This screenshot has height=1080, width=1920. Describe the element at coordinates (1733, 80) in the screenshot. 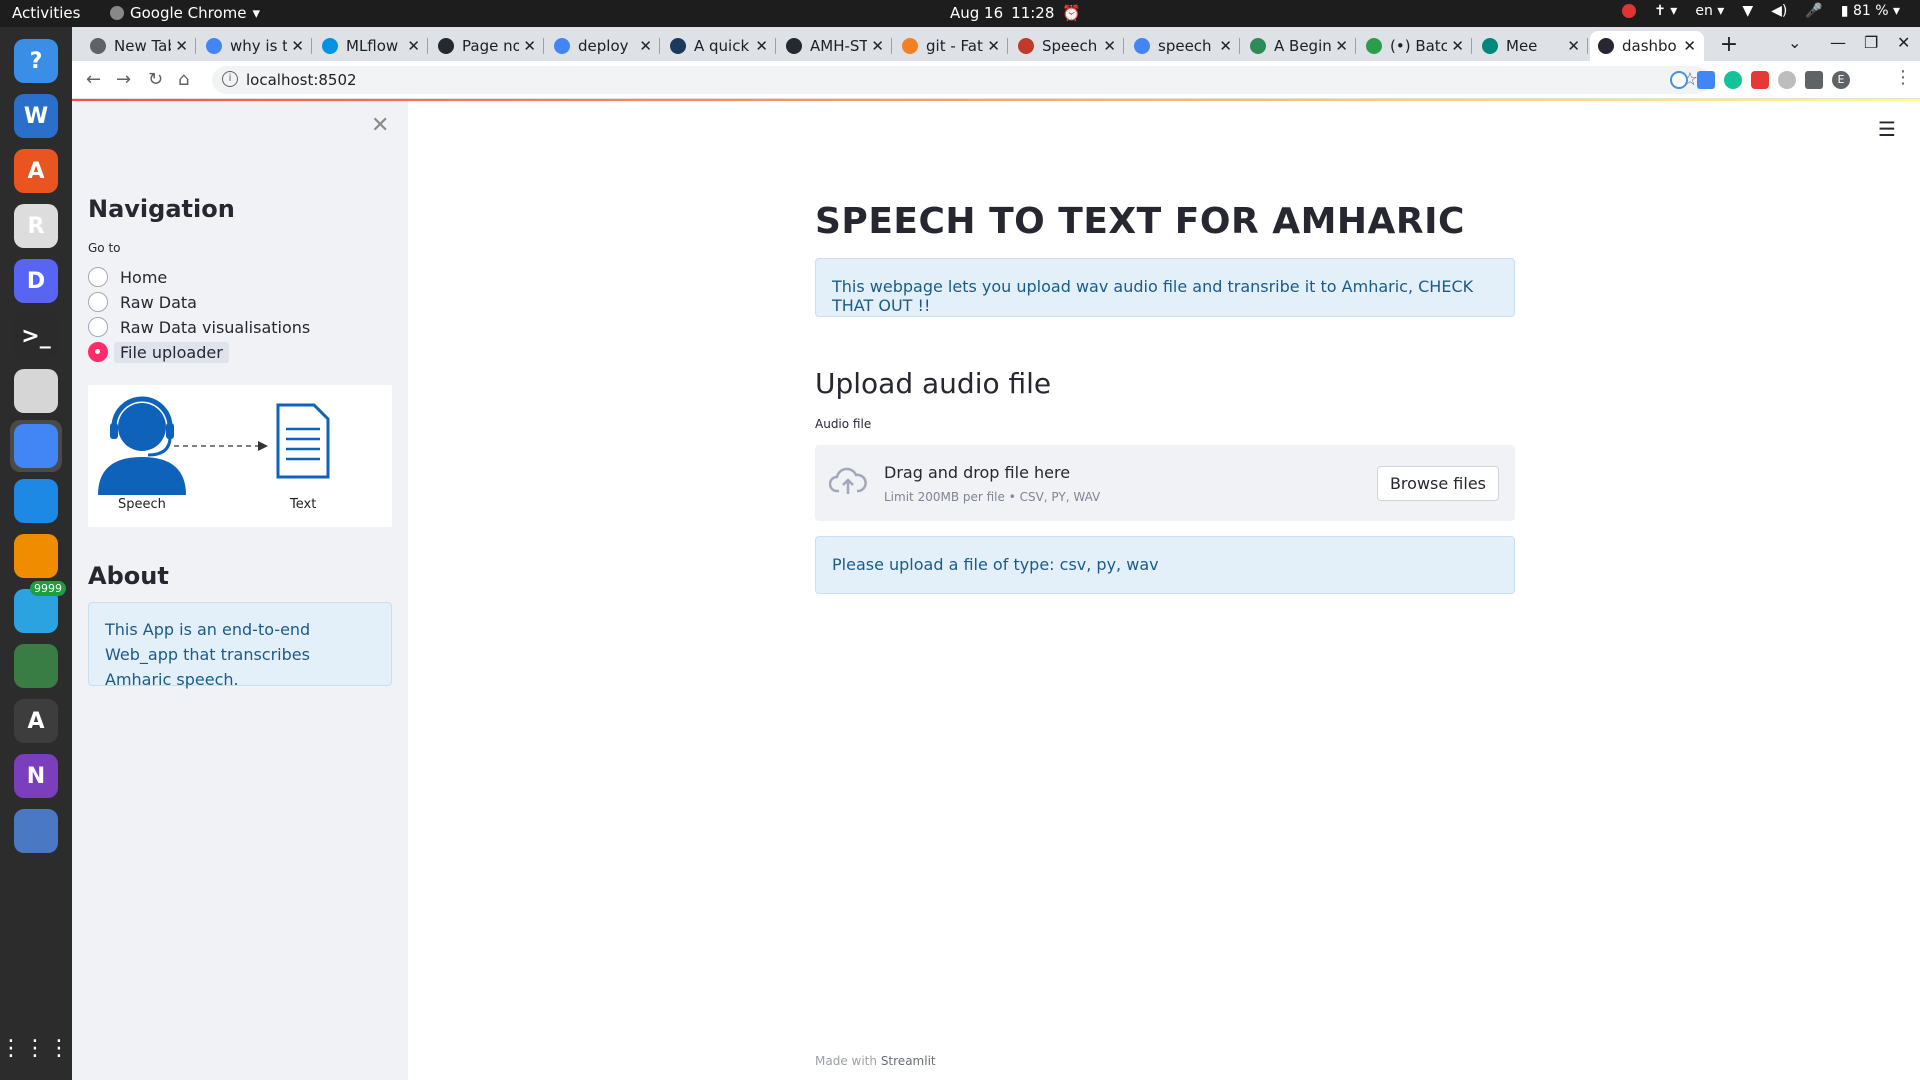

I see `grammarly-extension-icon` at that location.